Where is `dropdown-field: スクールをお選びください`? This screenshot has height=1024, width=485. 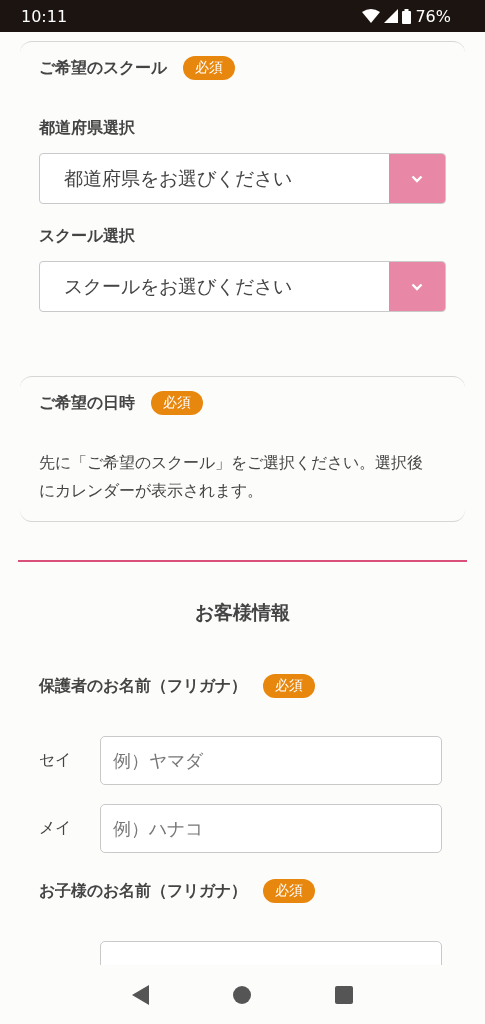 dropdown-field: スクールをお選びください is located at coordinates (242, 286).